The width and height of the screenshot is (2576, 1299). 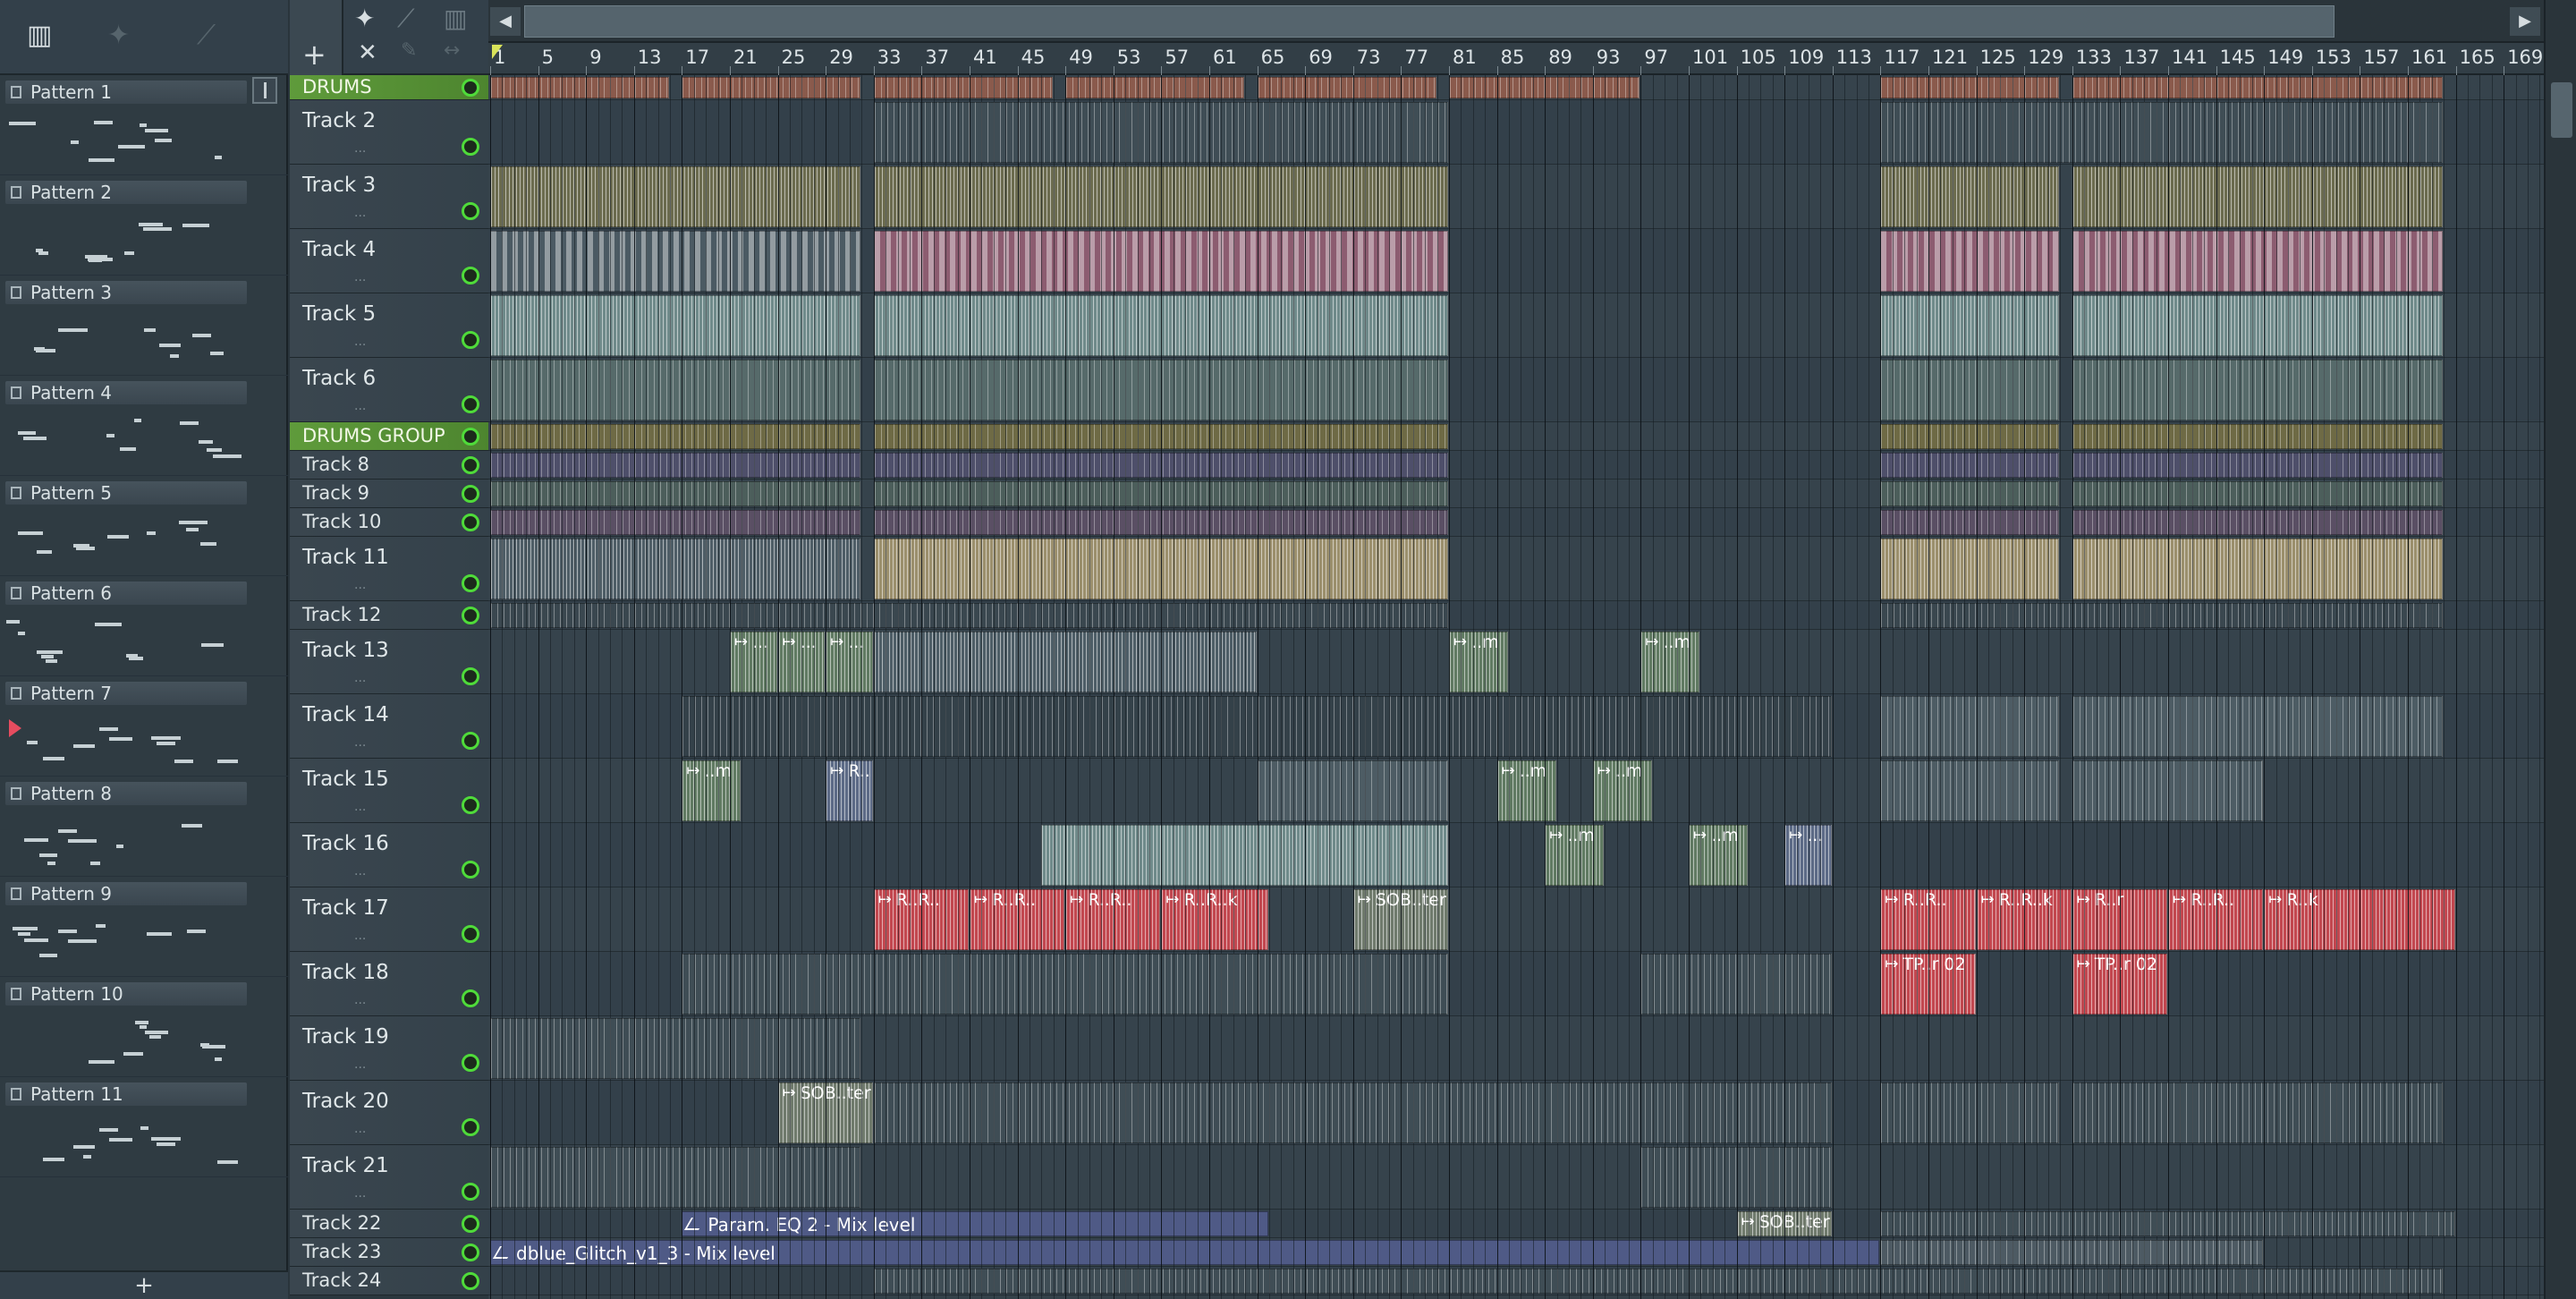 What do you see at coordinates (126, 793) in the screenshot?
I see `pattern-header: Pattern 8` at bounding box center [126, 793].